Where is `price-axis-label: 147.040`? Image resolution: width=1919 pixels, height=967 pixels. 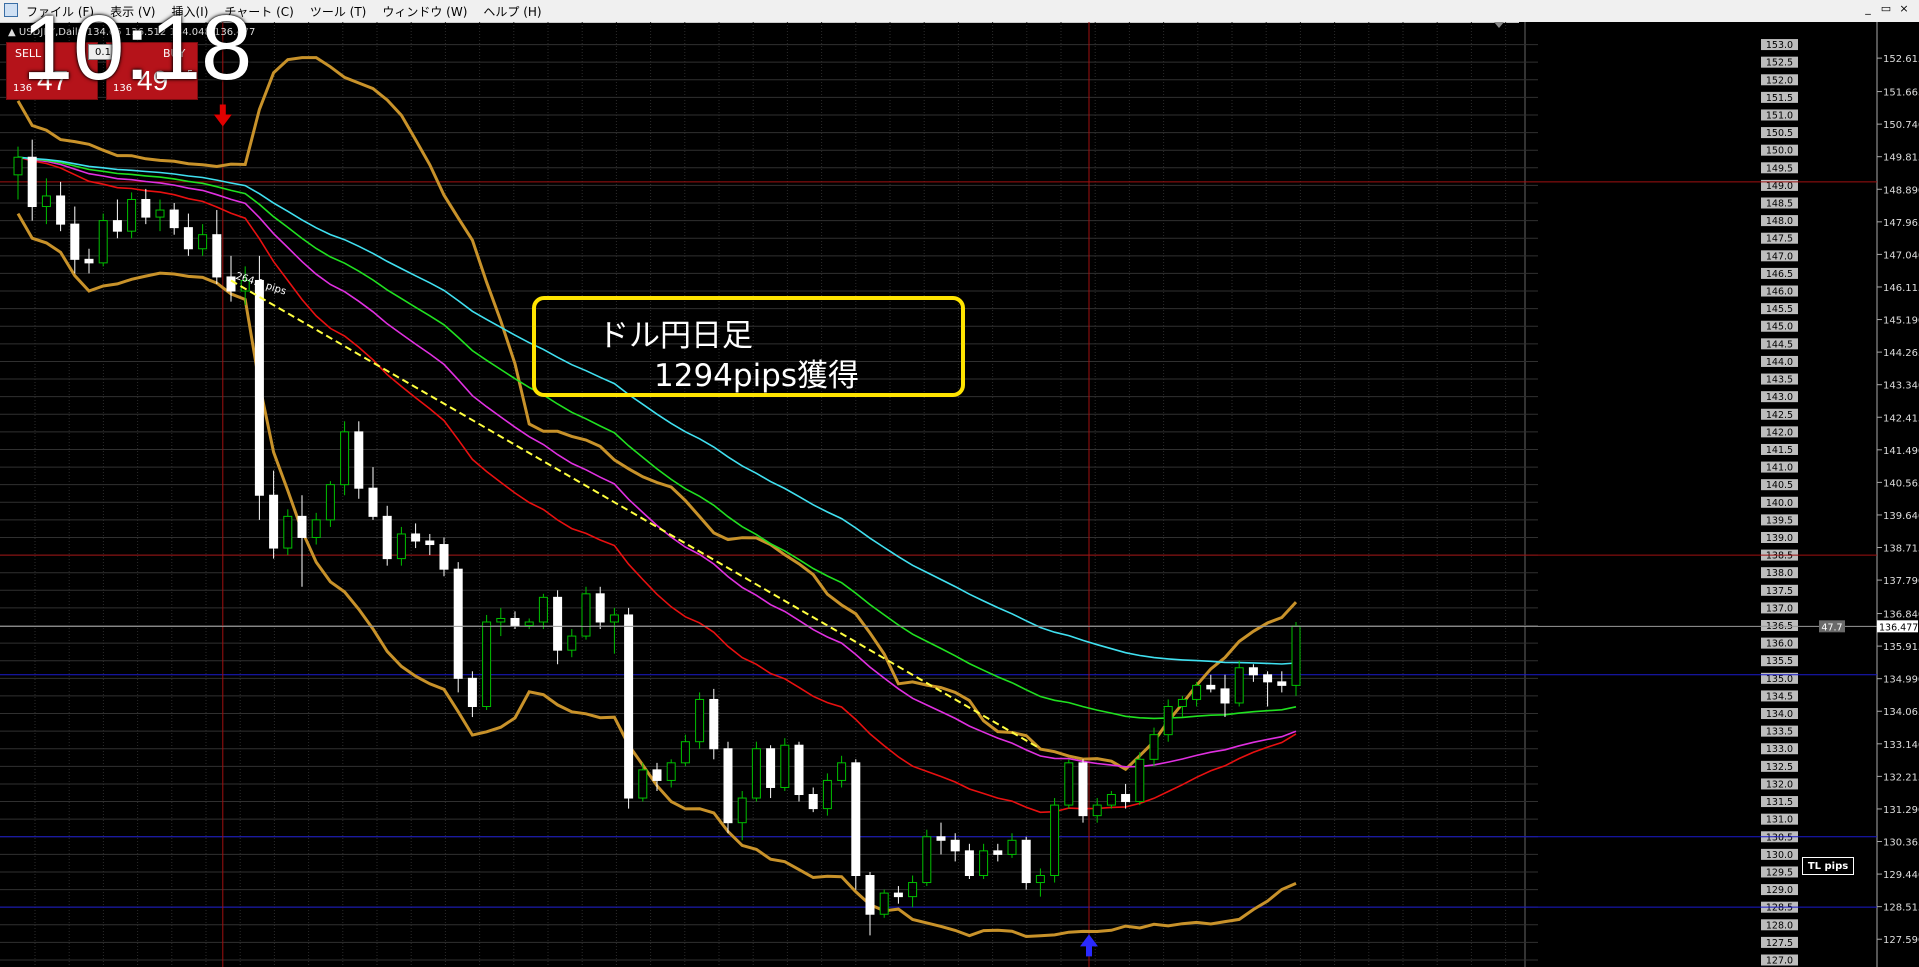 price-axis-label: 147.040 is located at coordinates (1901, 255).